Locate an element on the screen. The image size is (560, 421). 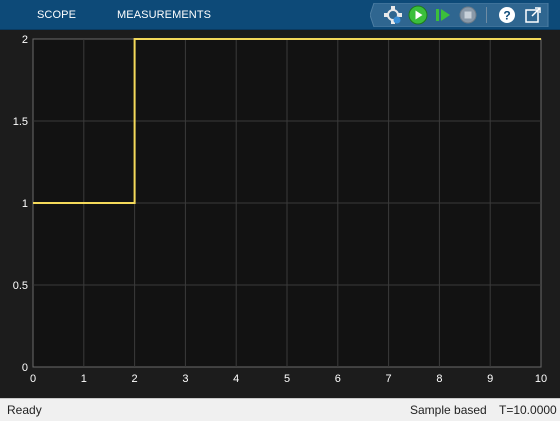
x-tick-label: 6 is located at coordinates (338, 379).